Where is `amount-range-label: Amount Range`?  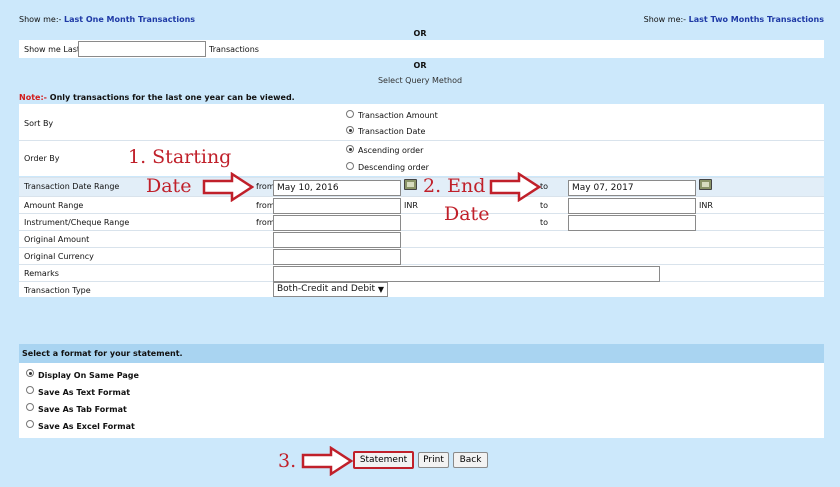
amount-range-label: Amount Range is located at coordinates (54, 205).